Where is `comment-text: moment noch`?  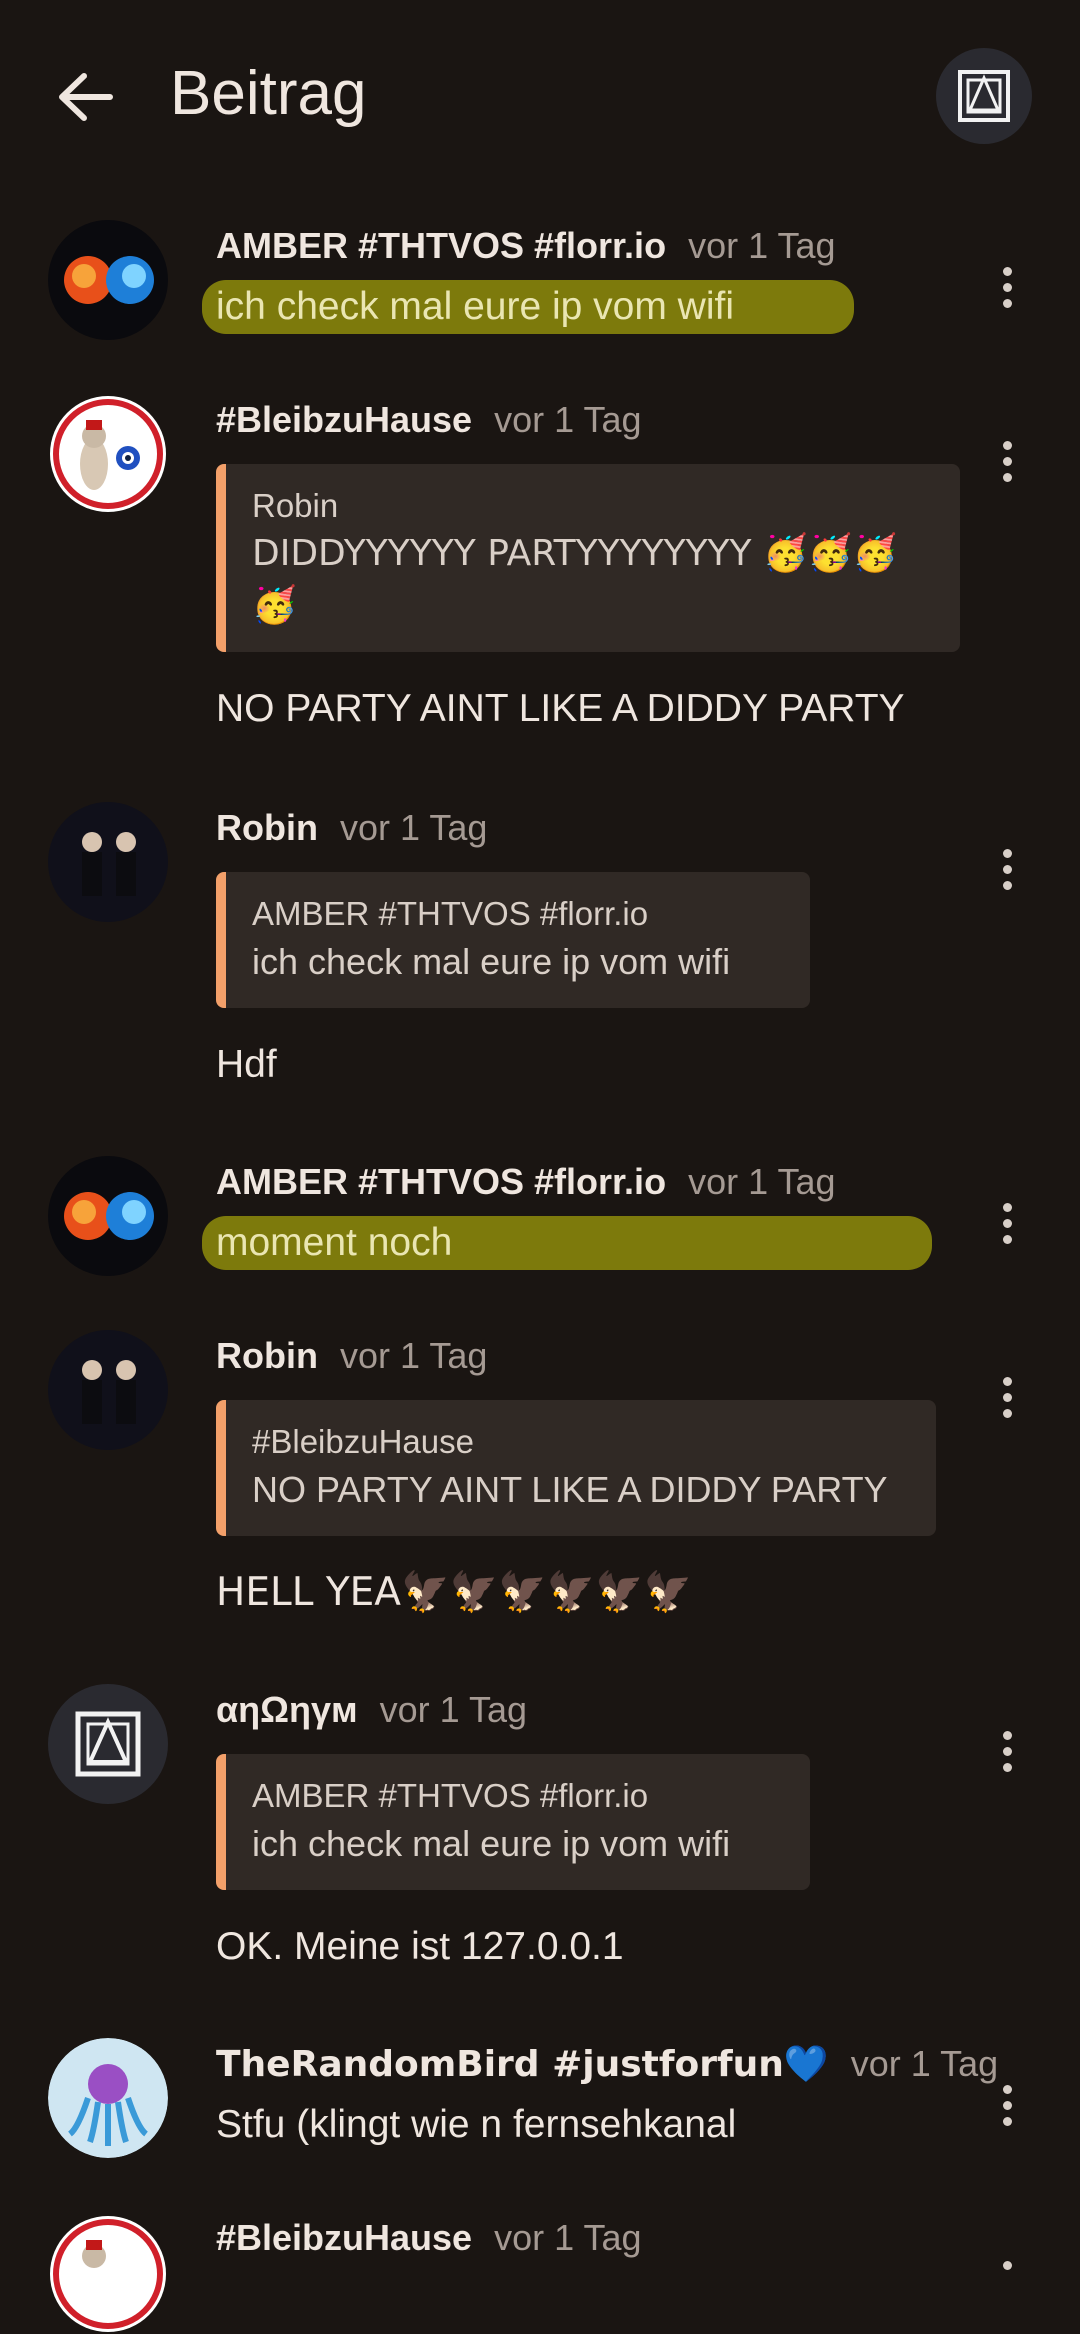 comment-text: moment noch is located at coordinates (567, 1243).